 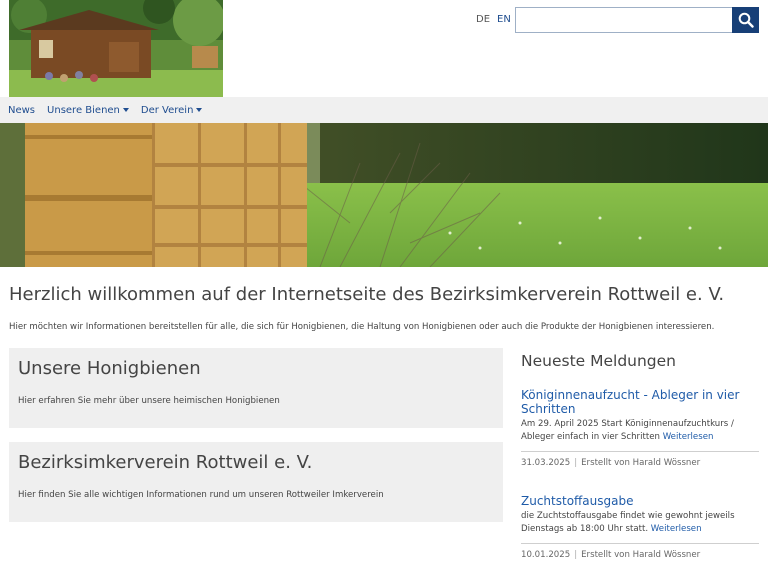 I want to click on news-date: 31.03.2025, so click(x=546, y=463).